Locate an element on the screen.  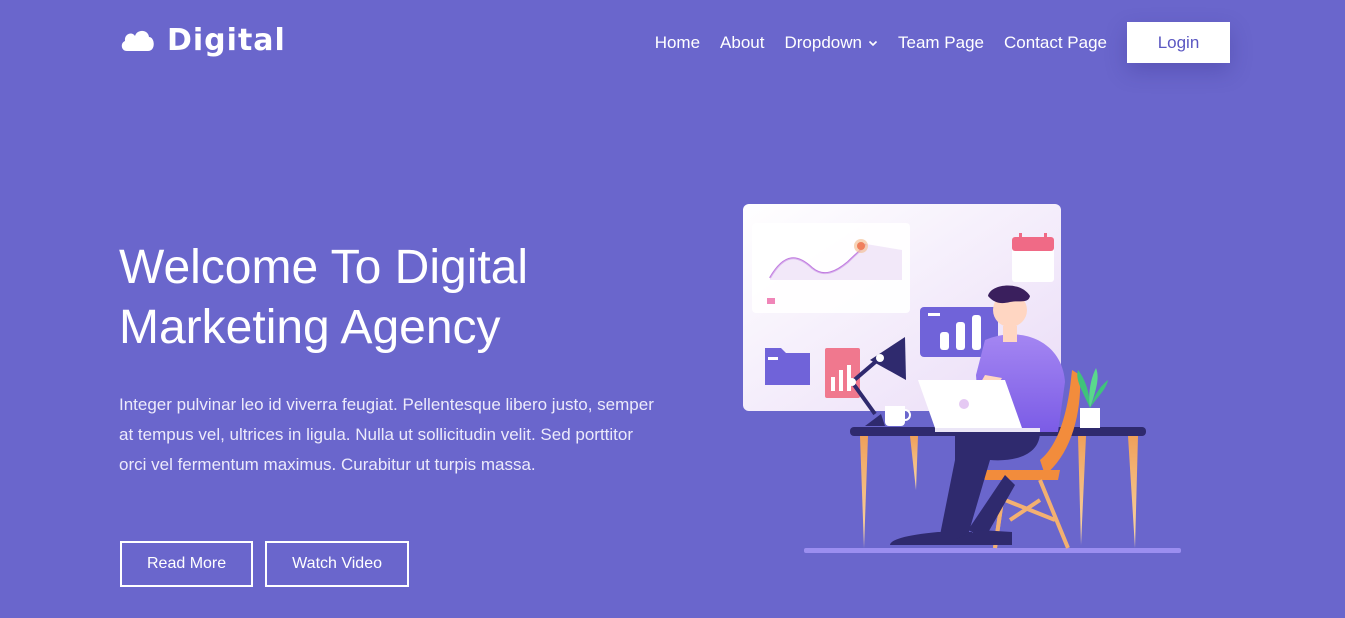
cloud-icon is located at coordinates (137, 40).